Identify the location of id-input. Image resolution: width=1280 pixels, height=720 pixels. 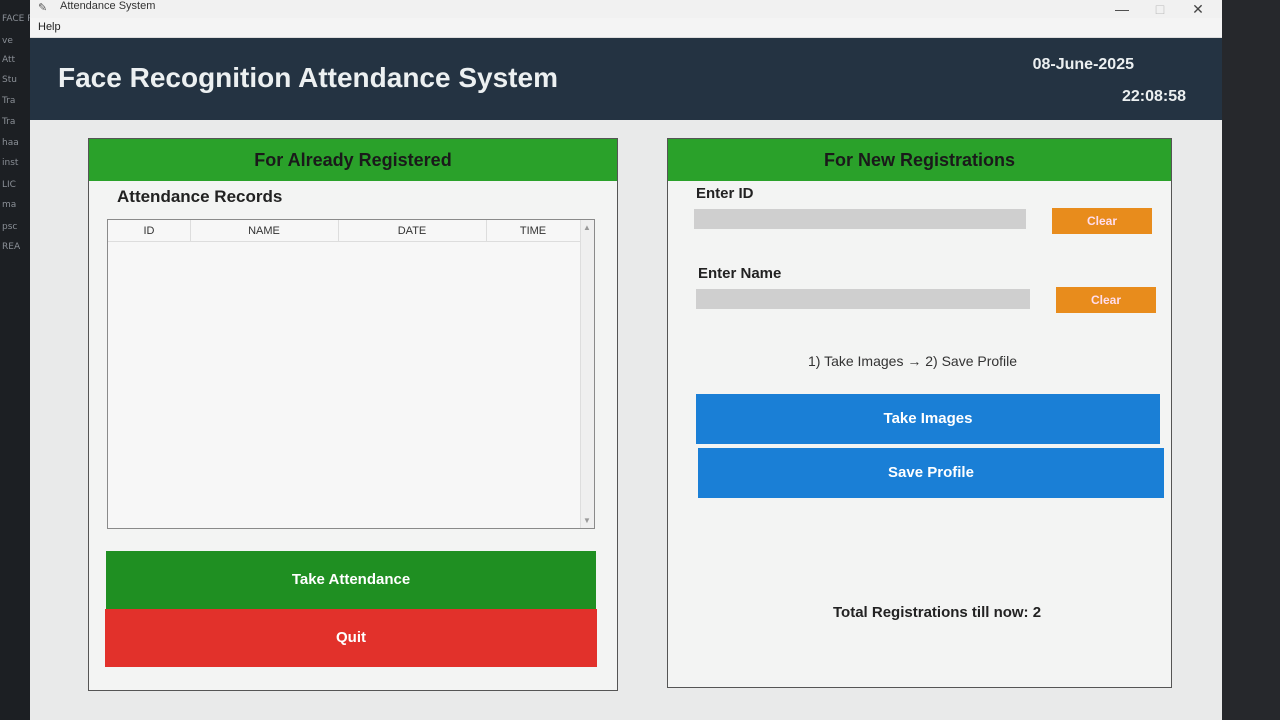
(860, 219).